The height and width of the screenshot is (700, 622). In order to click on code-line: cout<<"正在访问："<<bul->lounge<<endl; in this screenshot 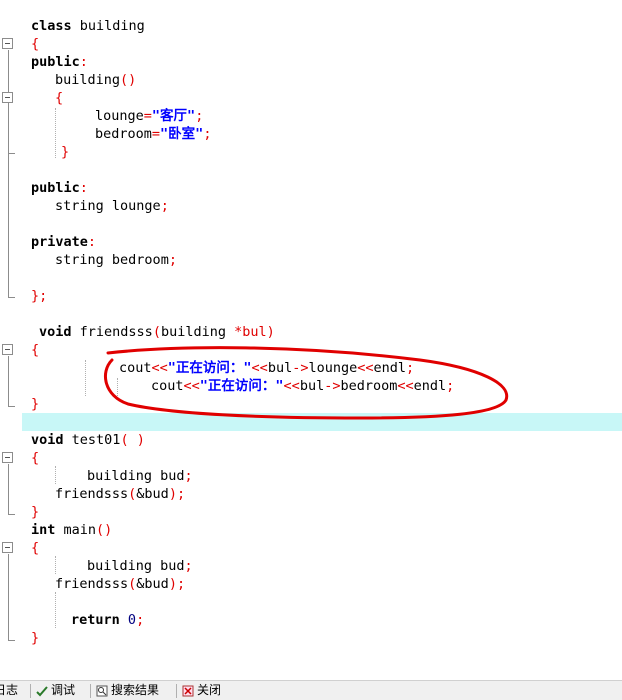, I will do `click(267, 368)`.